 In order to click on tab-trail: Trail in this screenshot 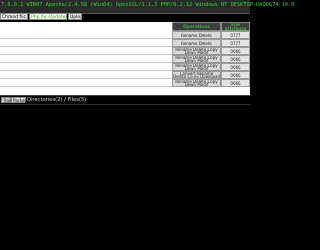, I will do `click(6, 100)`.